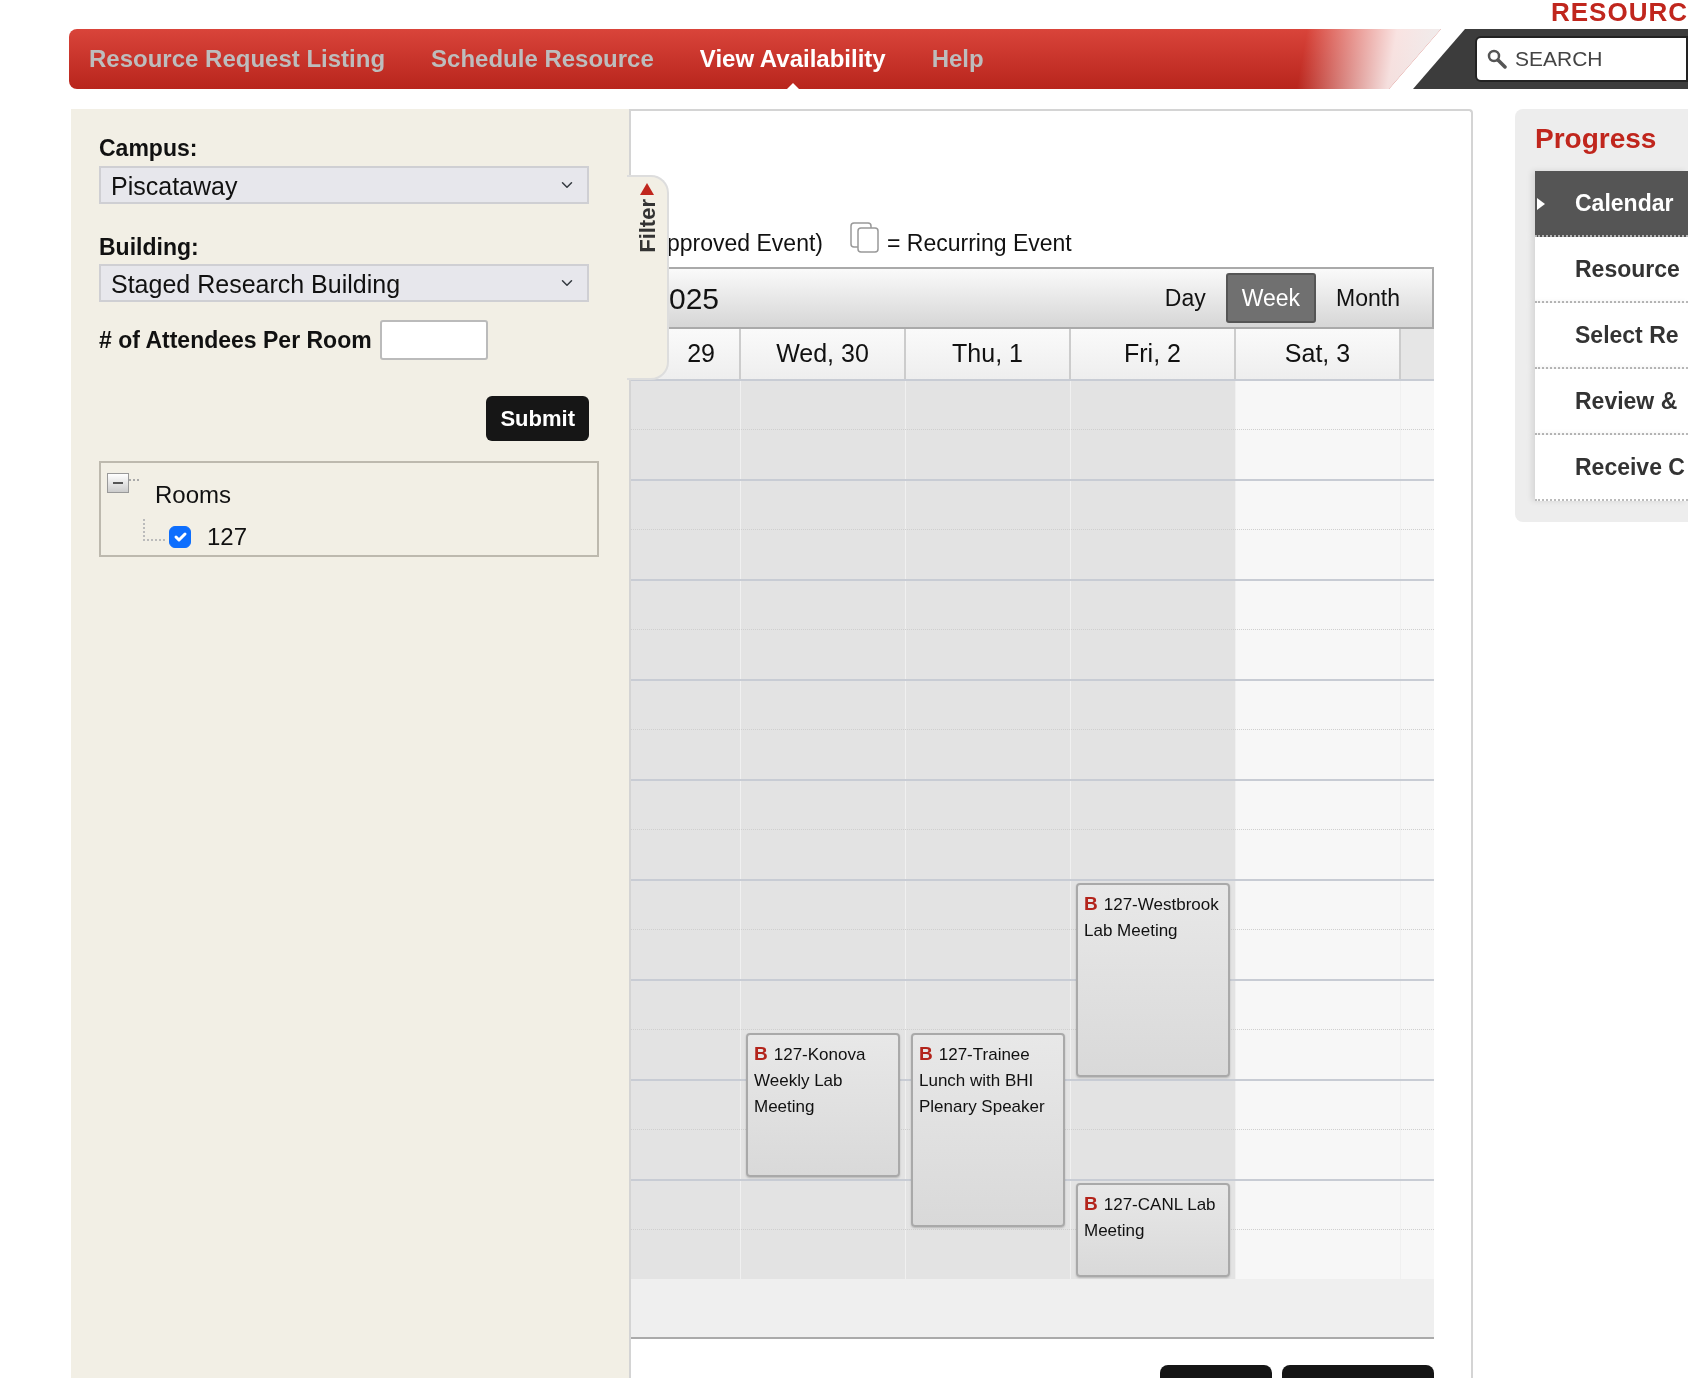 The height and width of the screenshot is (1378, 1688). Describe the element at coordinates (1153, 1230) in the screenshot. I see `calendar-event: B 127-CANL Lab Meeting` at that location.